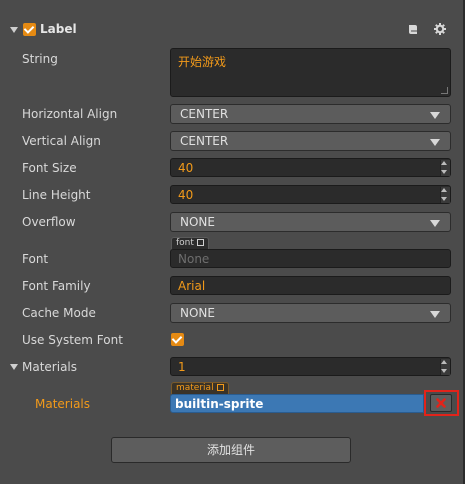  What do you see at coordinates (310, 194) in the screenshot?
I see `line-height-input: 40` at bounding box center [310, 194].